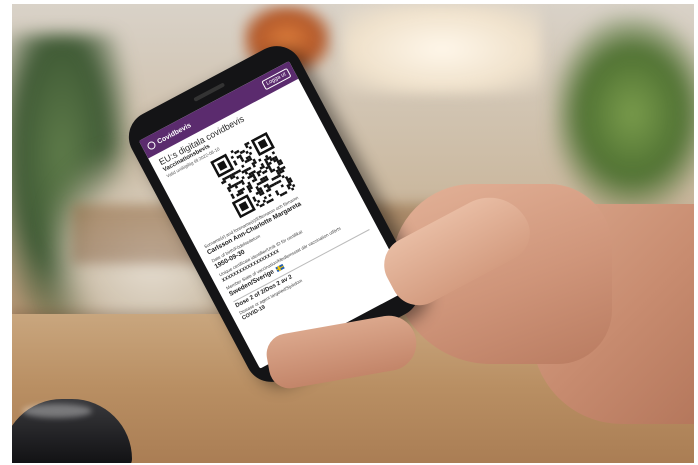 The height and width of the screenshot is (465, 698). I want to click on computer-mouse-highlight, so click(57, 411).